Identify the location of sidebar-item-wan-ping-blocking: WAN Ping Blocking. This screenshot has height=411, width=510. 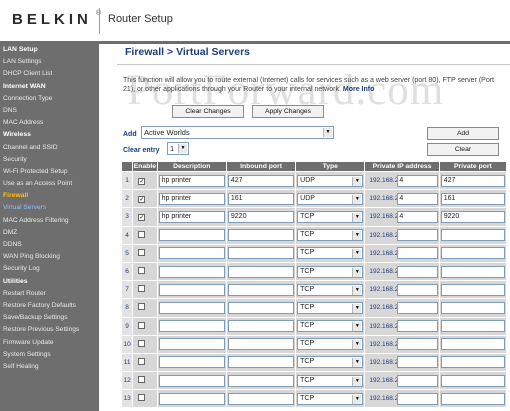
(49, 257).